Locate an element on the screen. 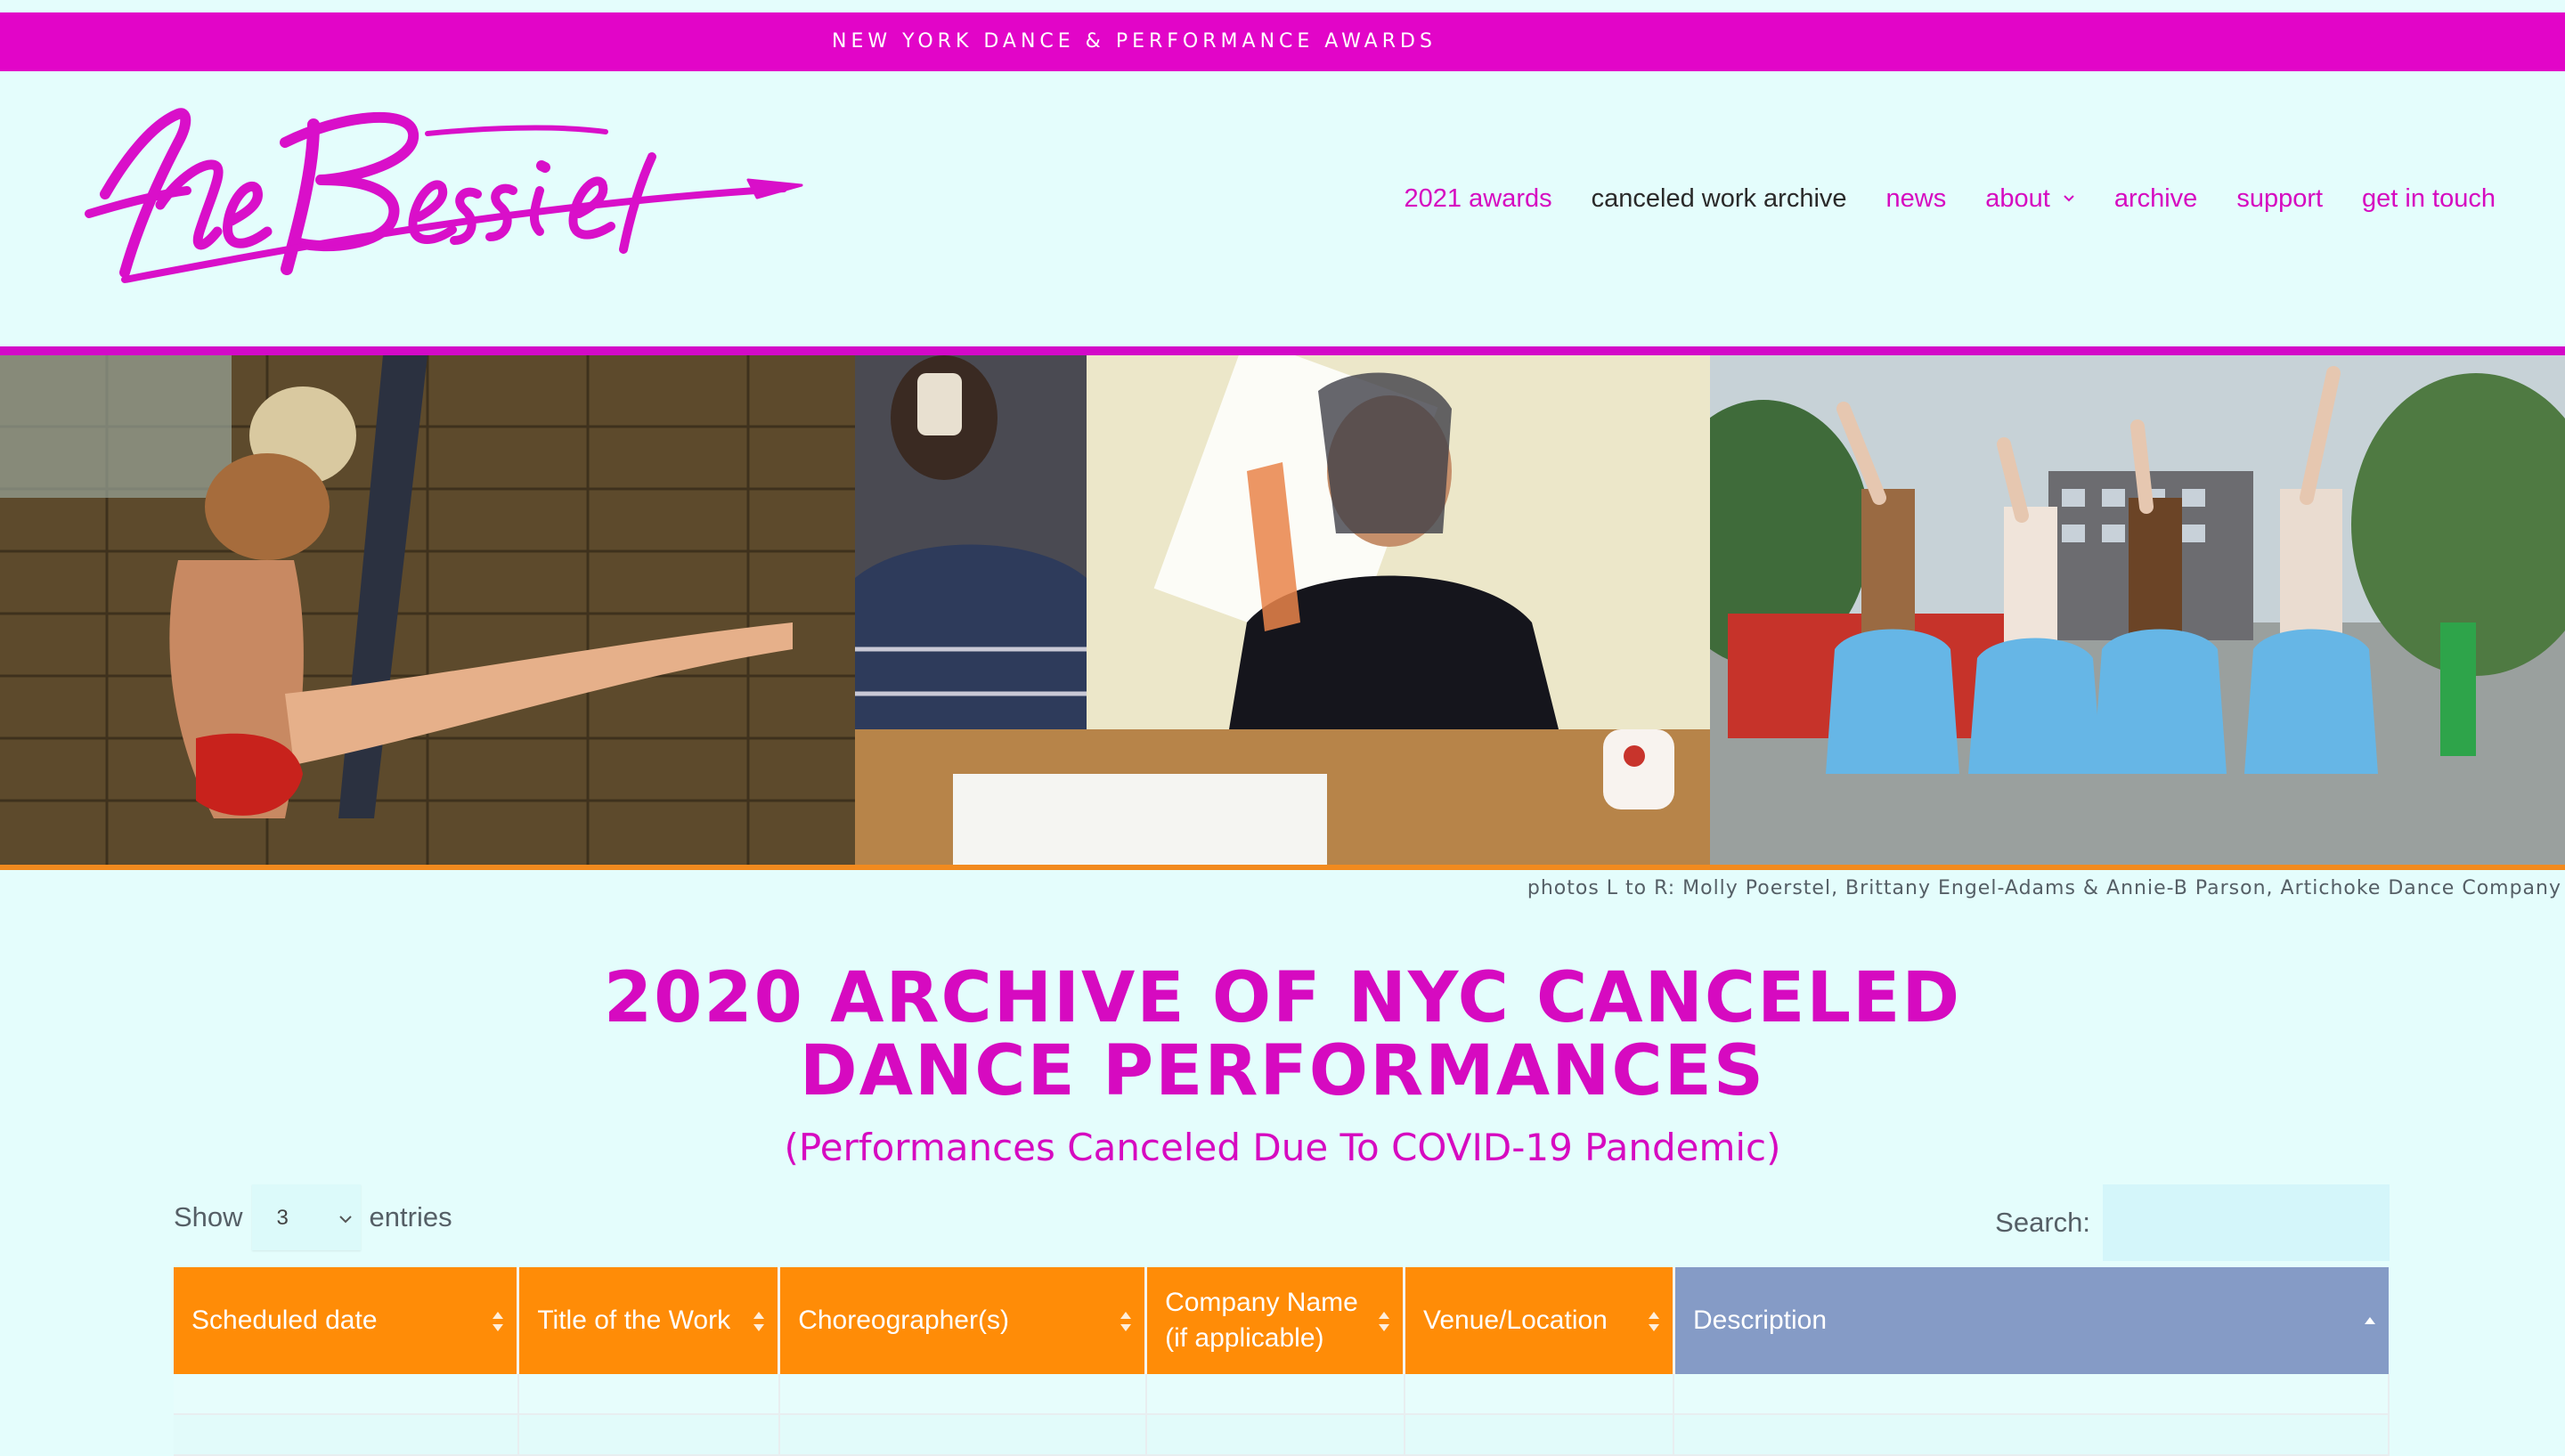  column-label: Title of the Work is located at coordinates (634, 1320).